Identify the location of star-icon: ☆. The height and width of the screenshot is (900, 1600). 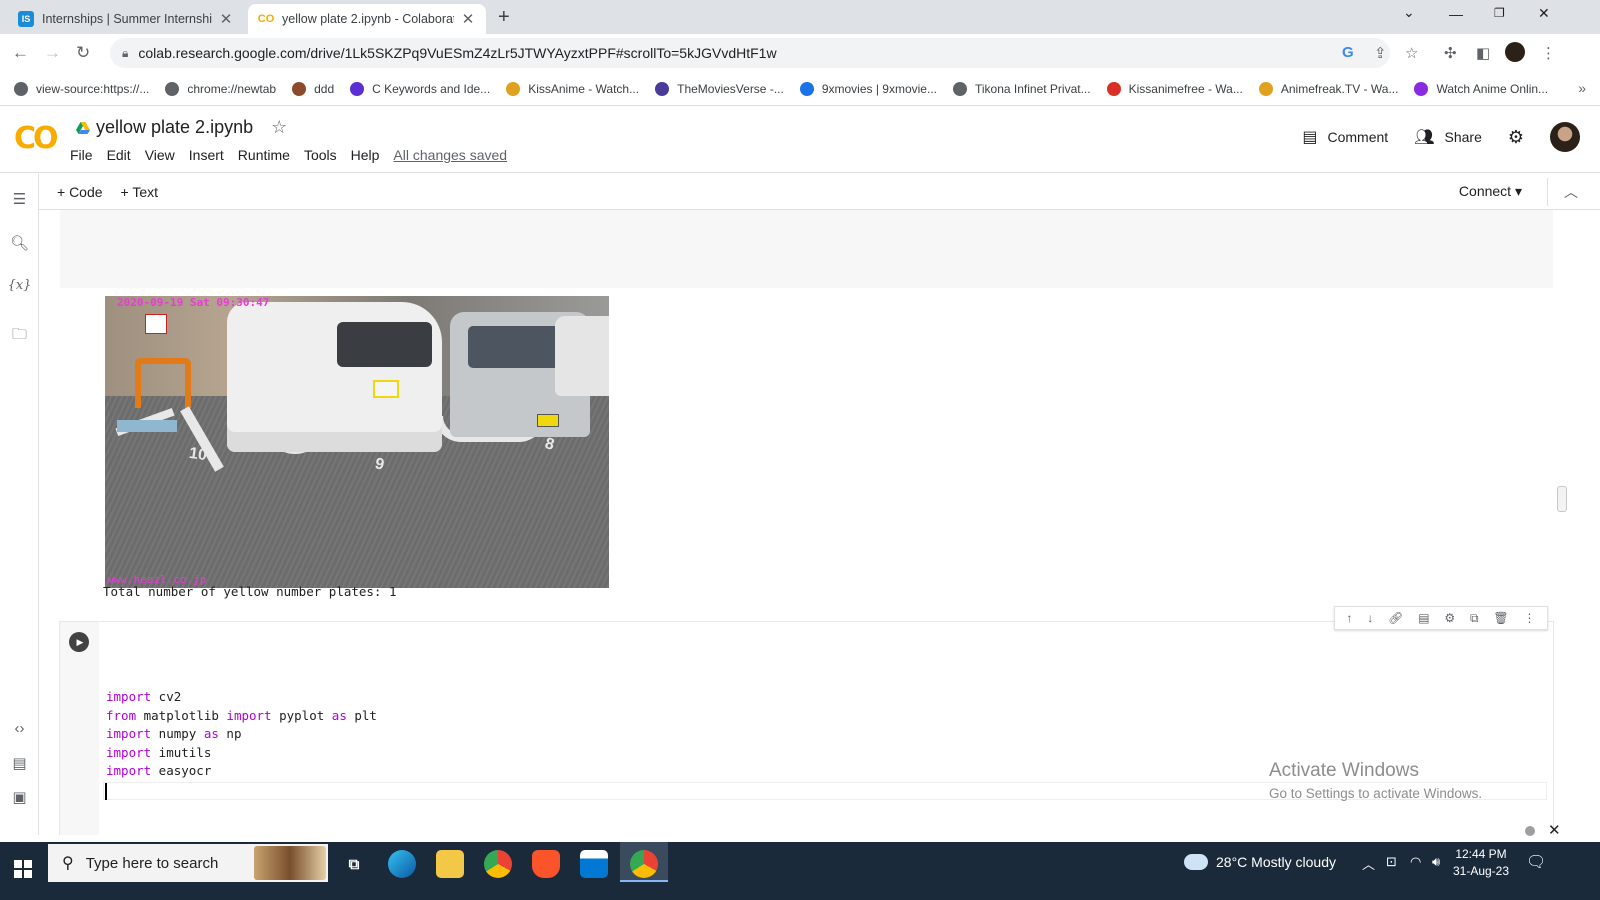
(279, 127).